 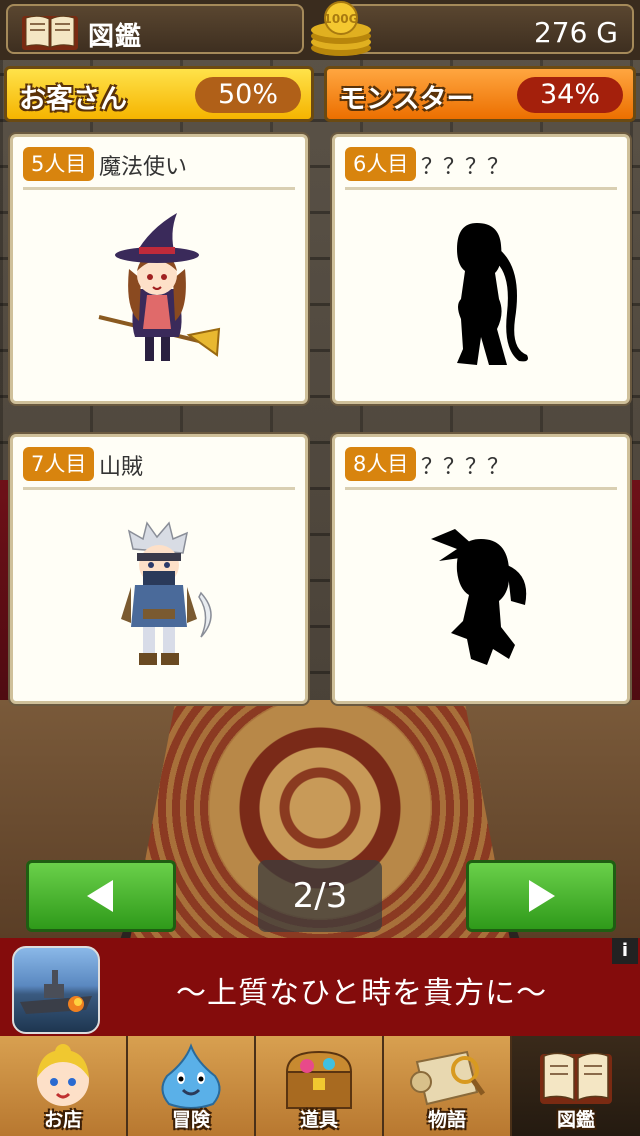 I want to click on coin-label: 100G, so click(x=341, y=19).